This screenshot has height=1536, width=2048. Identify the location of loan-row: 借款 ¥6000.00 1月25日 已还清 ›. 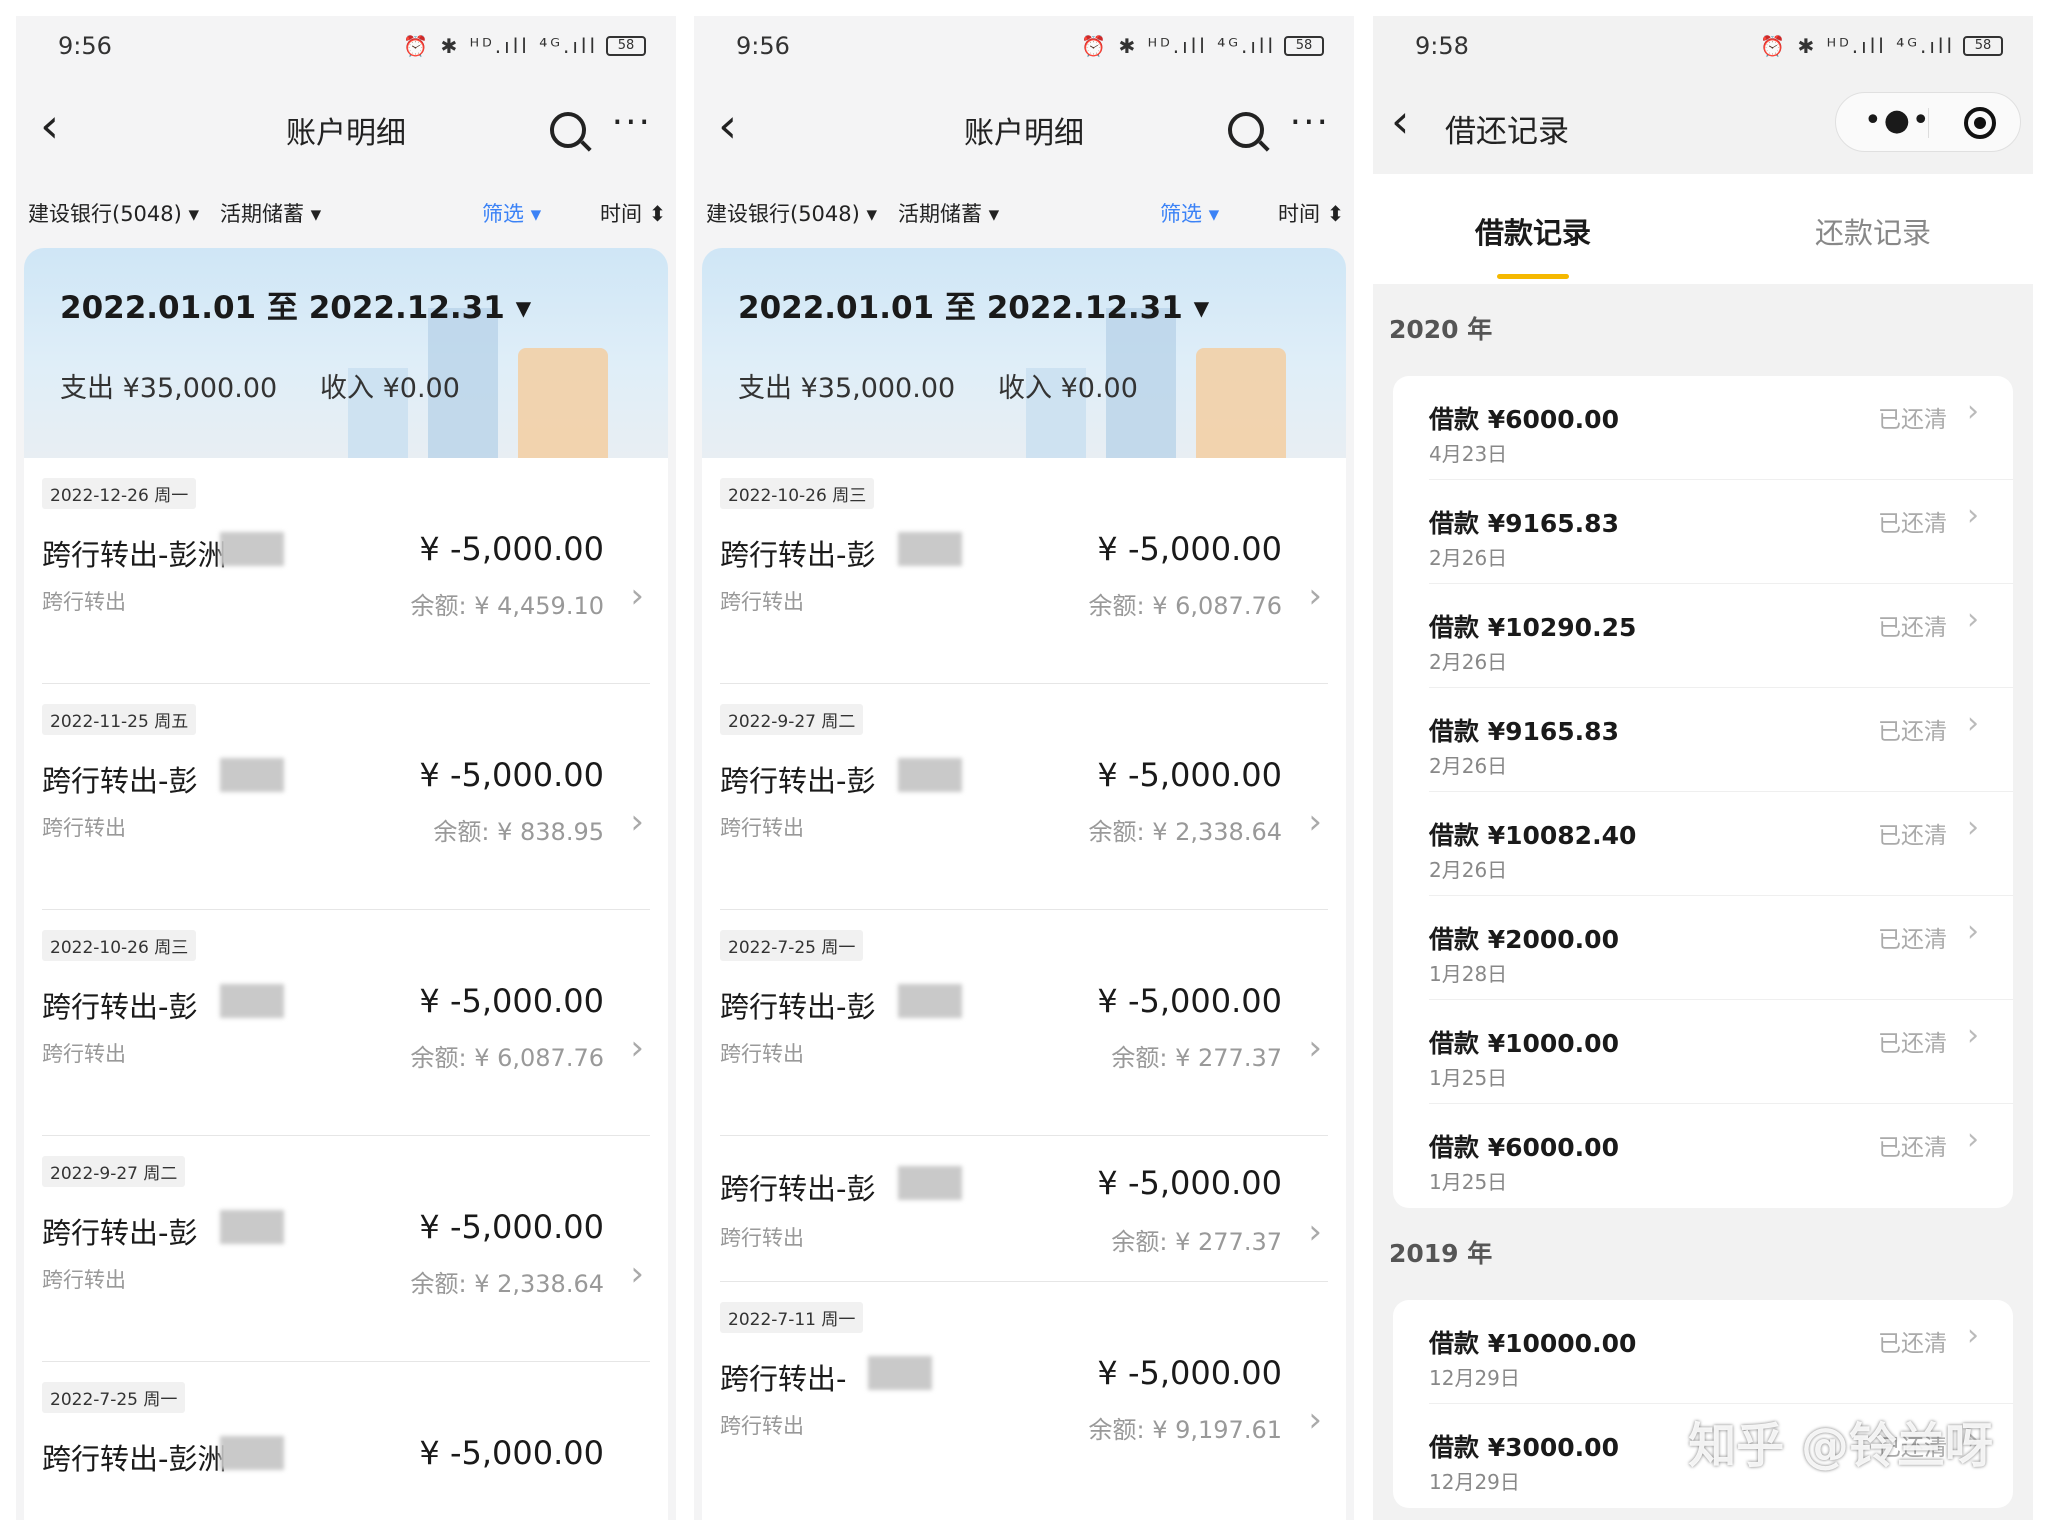
(1703, 1156).